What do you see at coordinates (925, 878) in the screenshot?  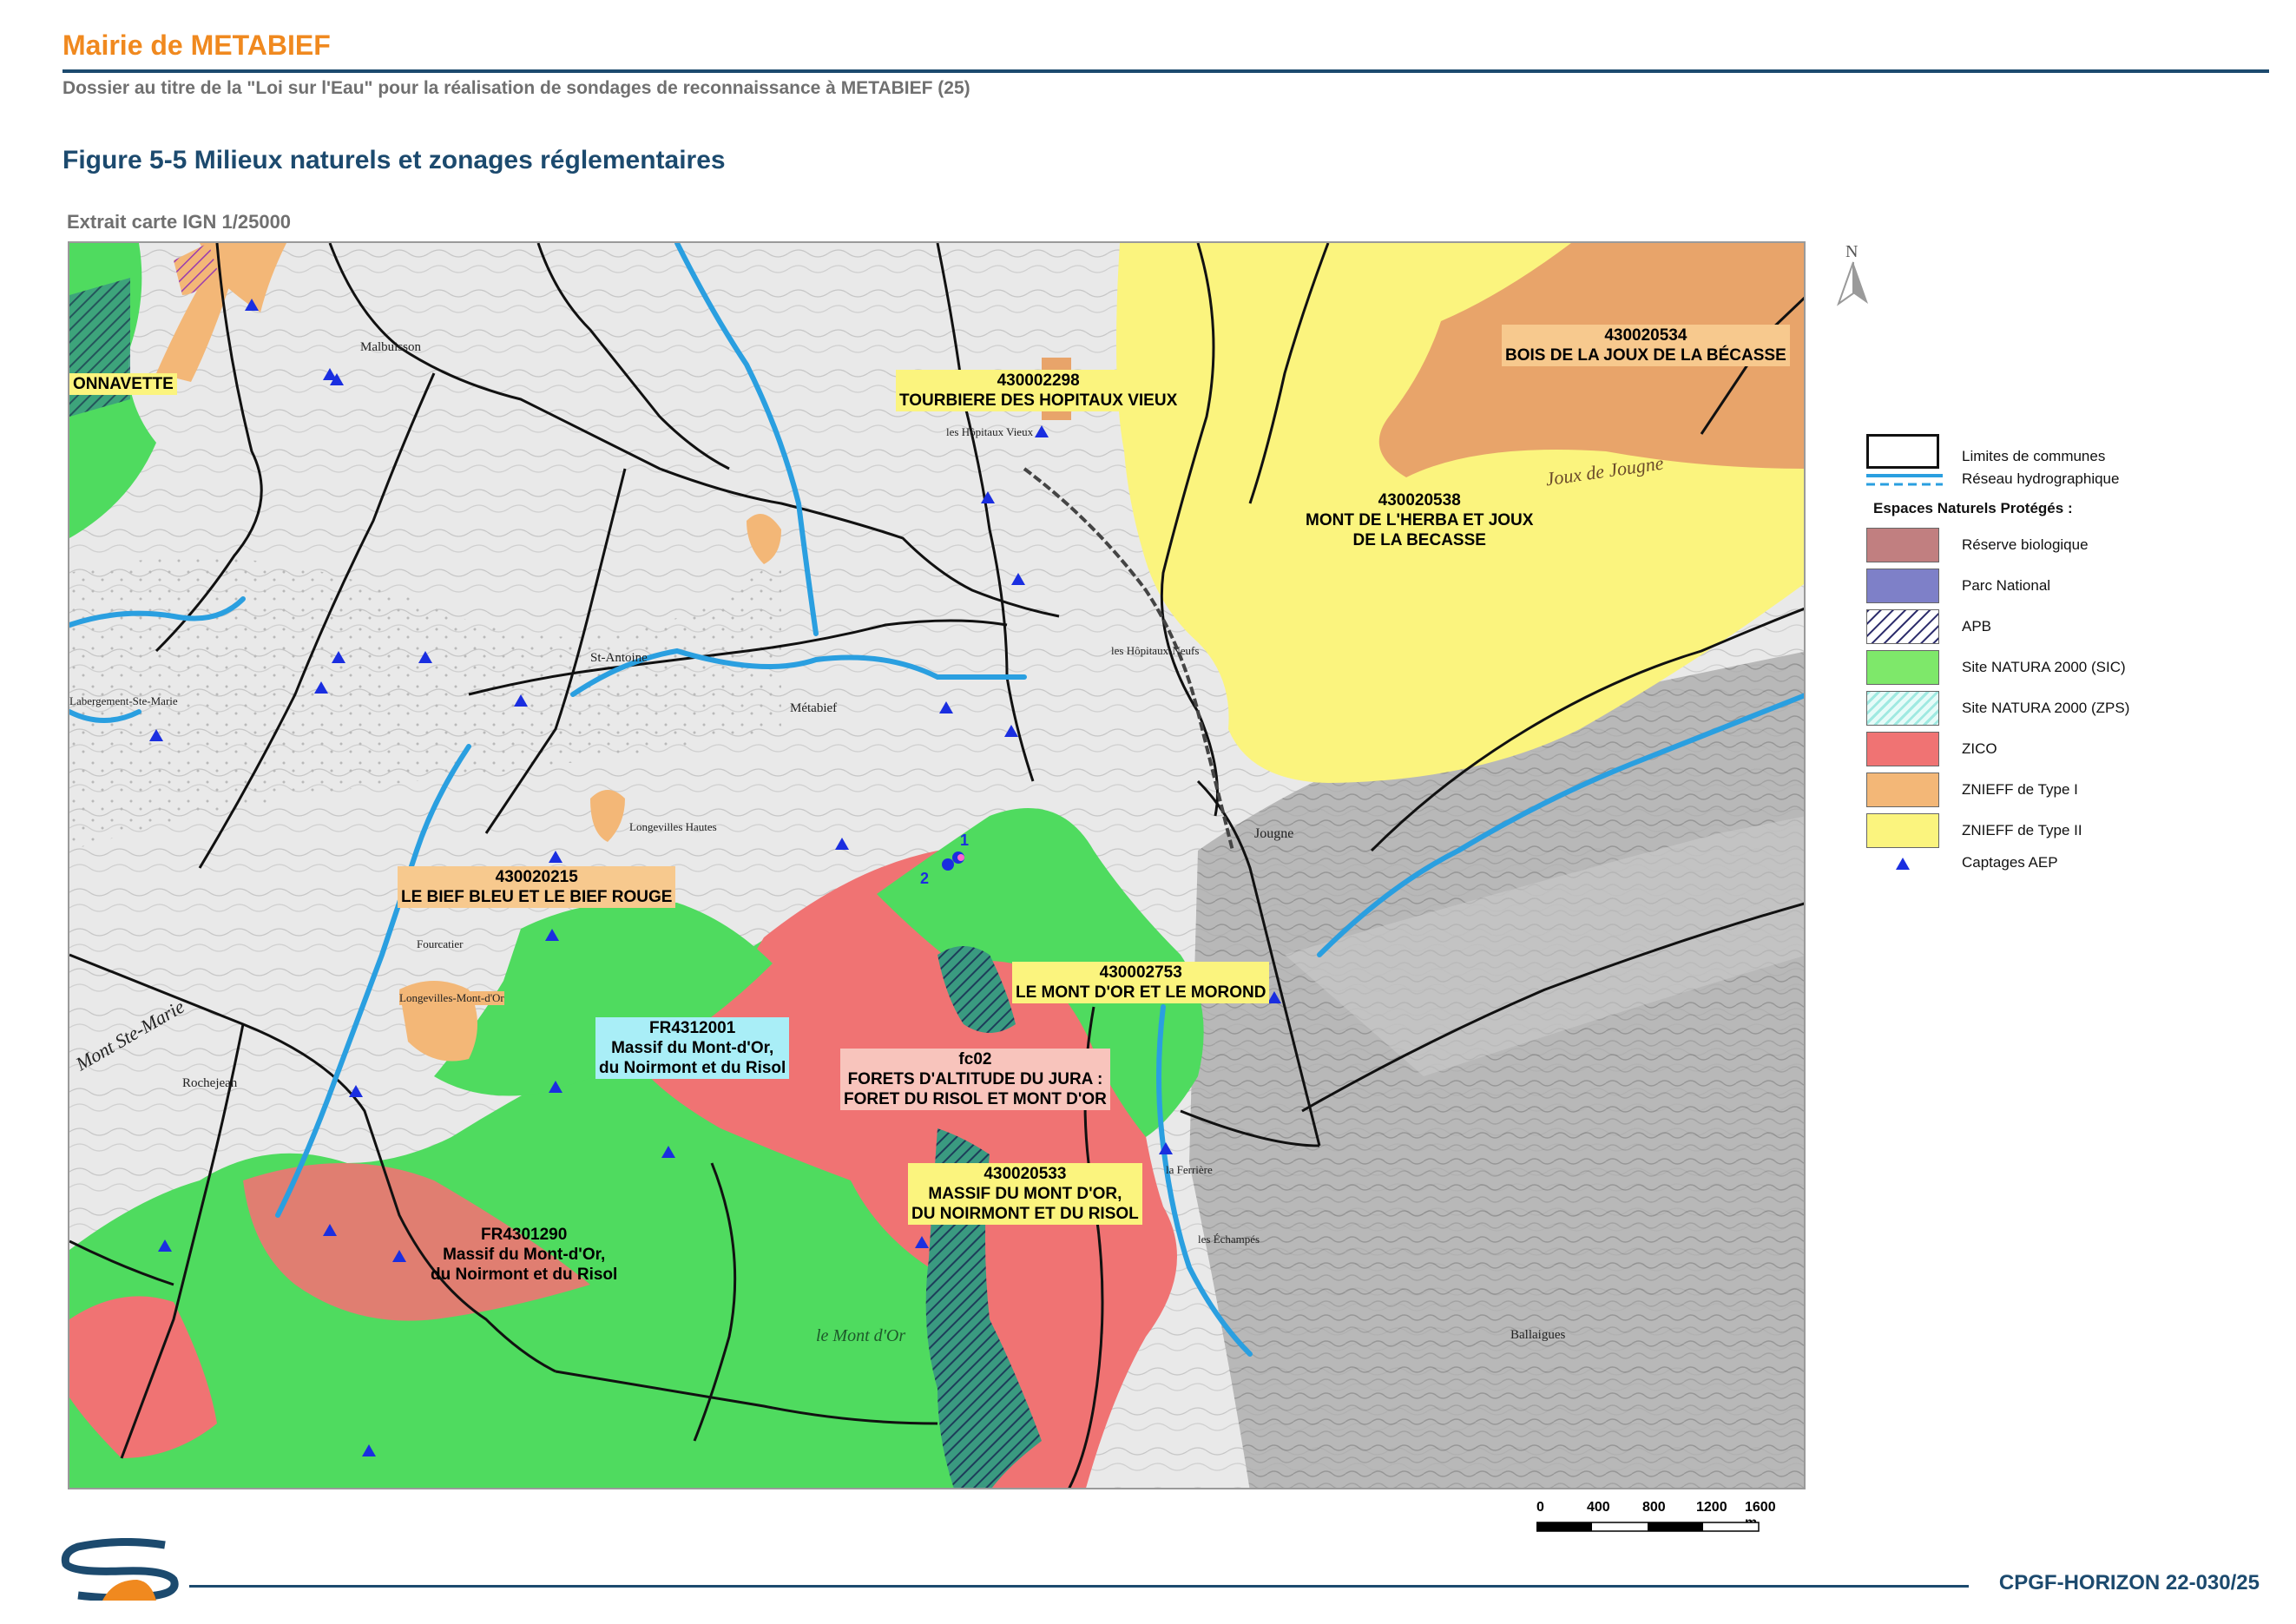 I see `captage-label-2: 2` at bounding box center [925, 878].